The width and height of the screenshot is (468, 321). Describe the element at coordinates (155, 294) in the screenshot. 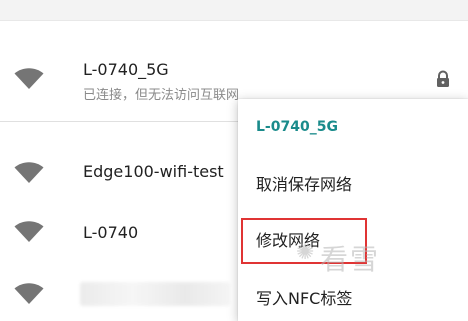

I see `blurred-ssid` at that location.